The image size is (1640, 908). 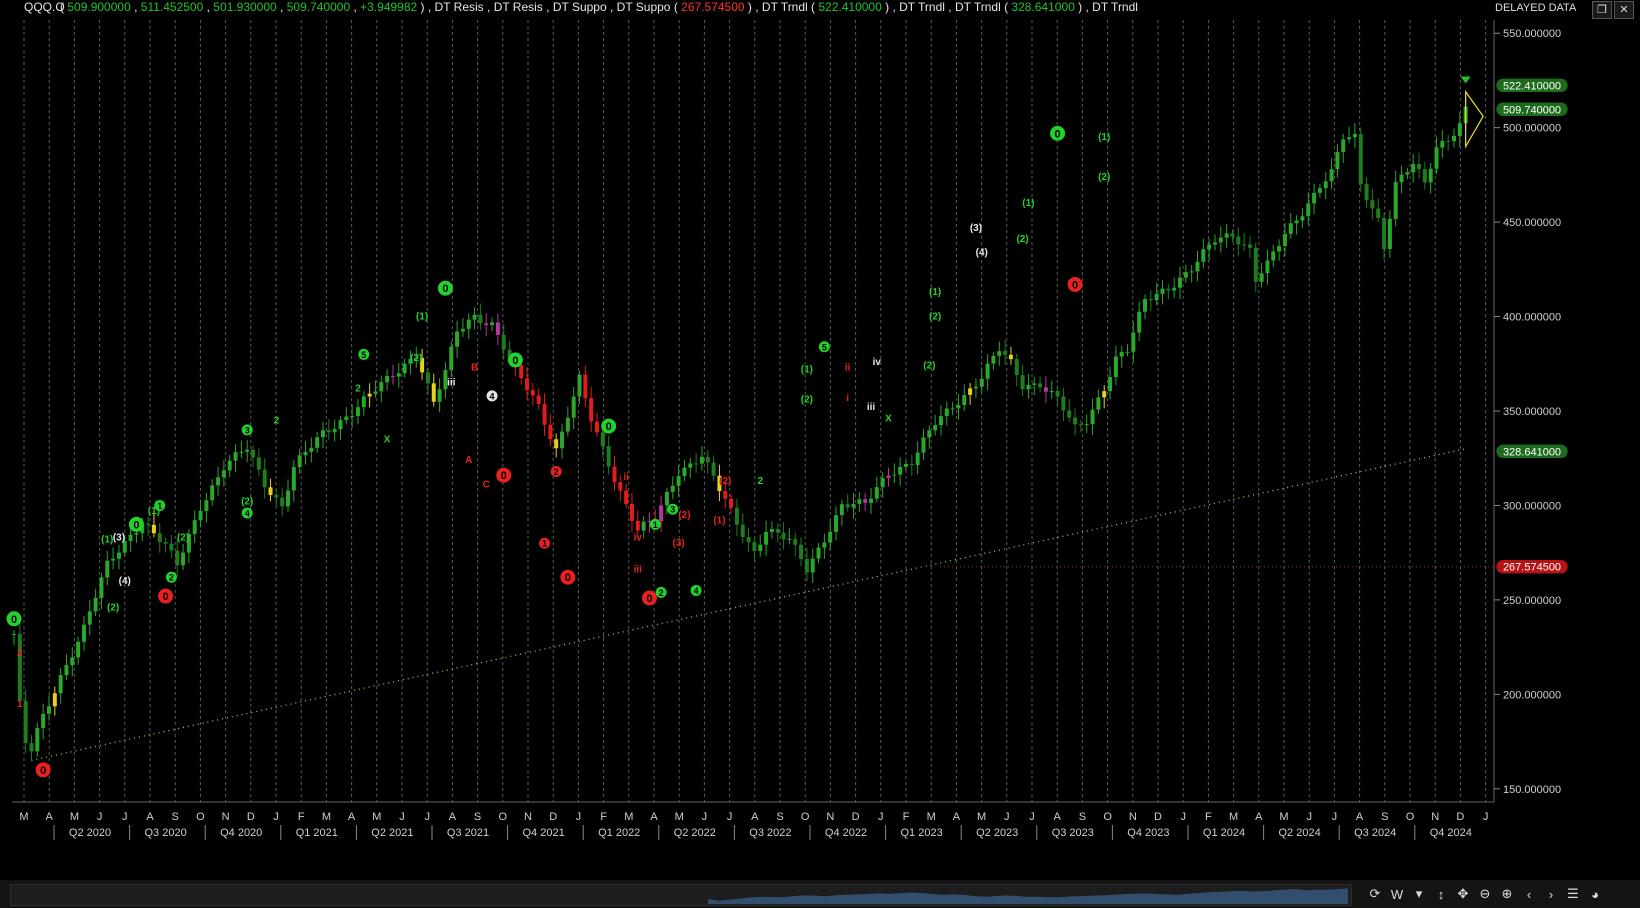 What do you see at coordinates (921, 833) in the screenshot?
I see `quarter-label: Q1 2023` at bounding box center [921, 833].